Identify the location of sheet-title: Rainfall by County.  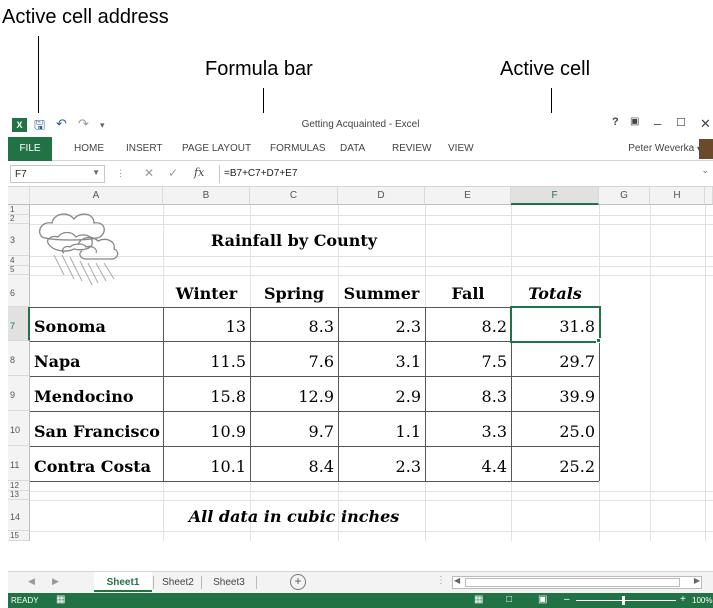
(294, 240).